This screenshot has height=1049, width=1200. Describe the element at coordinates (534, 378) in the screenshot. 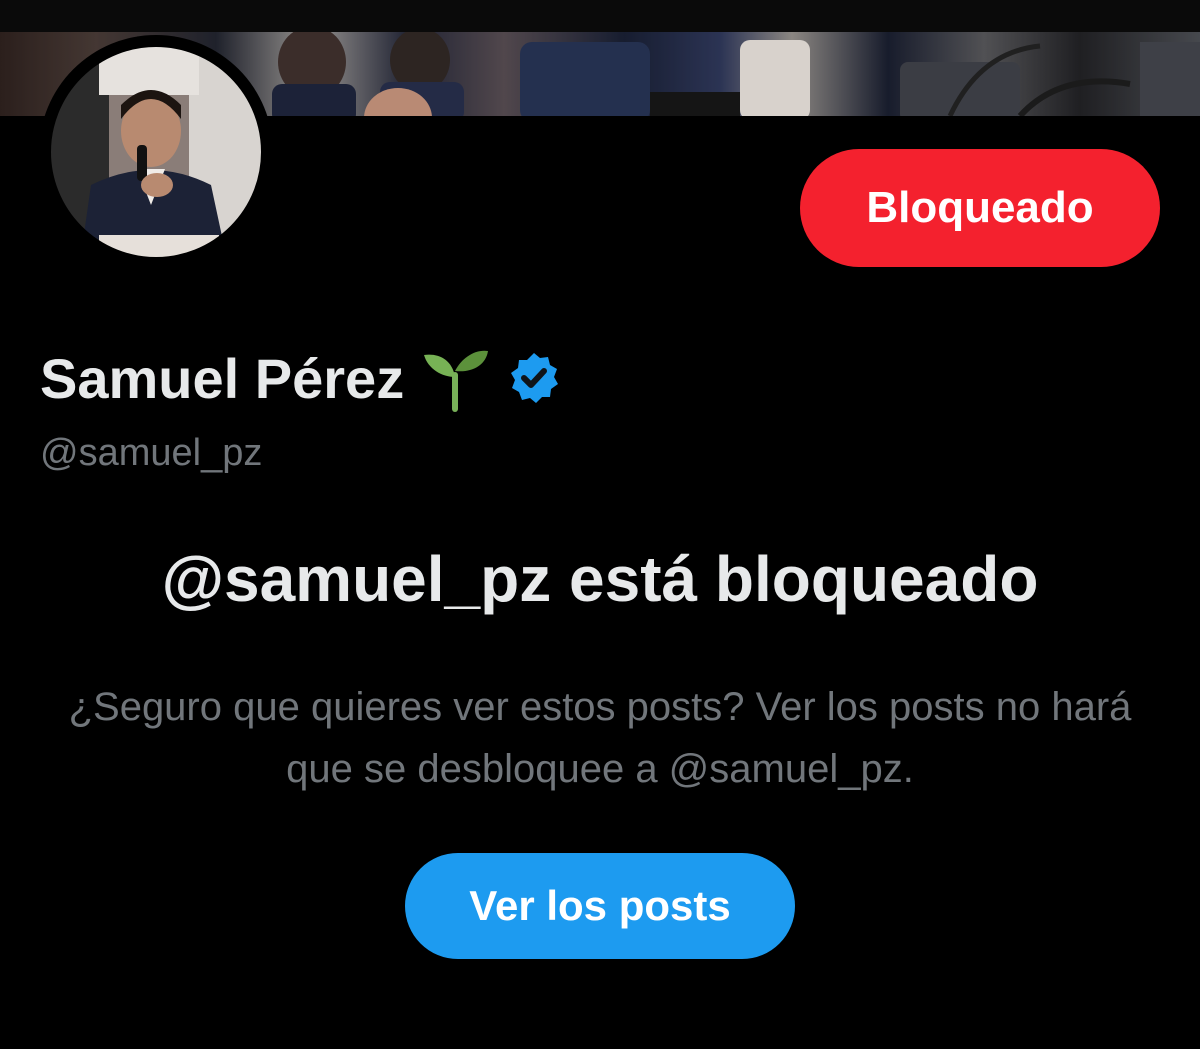

I see `verified-badge-icon` at that location.